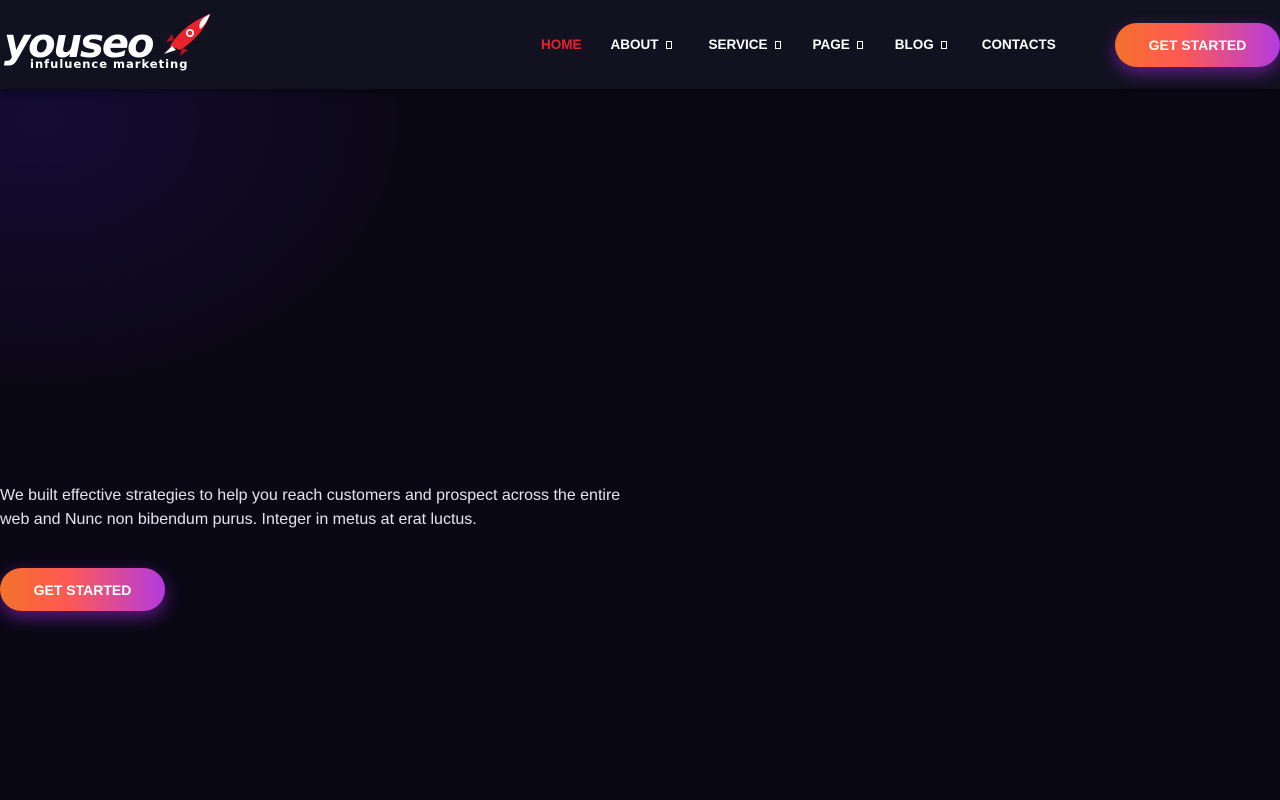  Describe the element at coordinates (187, 35) in the screenshot. I see `rocket-icon` at that location.